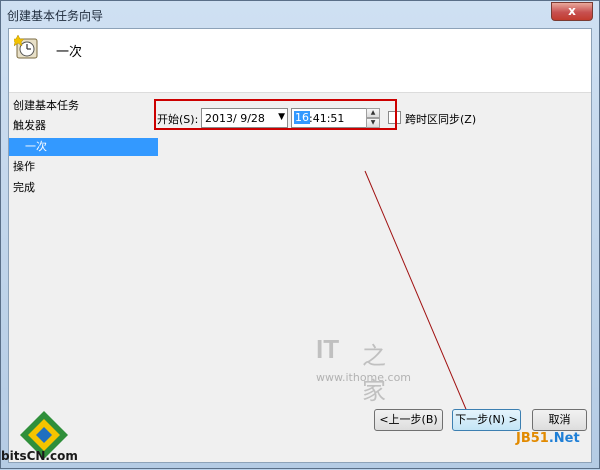  I want to click on close-icon: x, so click(572, 11).